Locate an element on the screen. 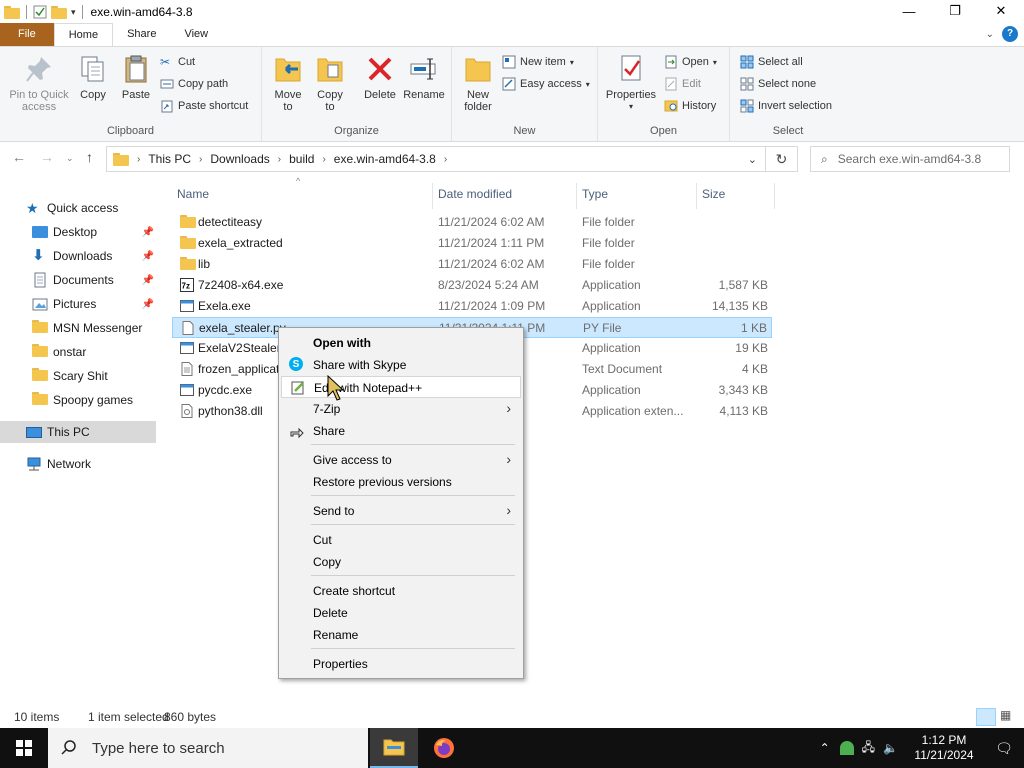 This screenshot has width=1024, height=768. invert-selection-button: Invert selection is located at coordinates (786, 106).